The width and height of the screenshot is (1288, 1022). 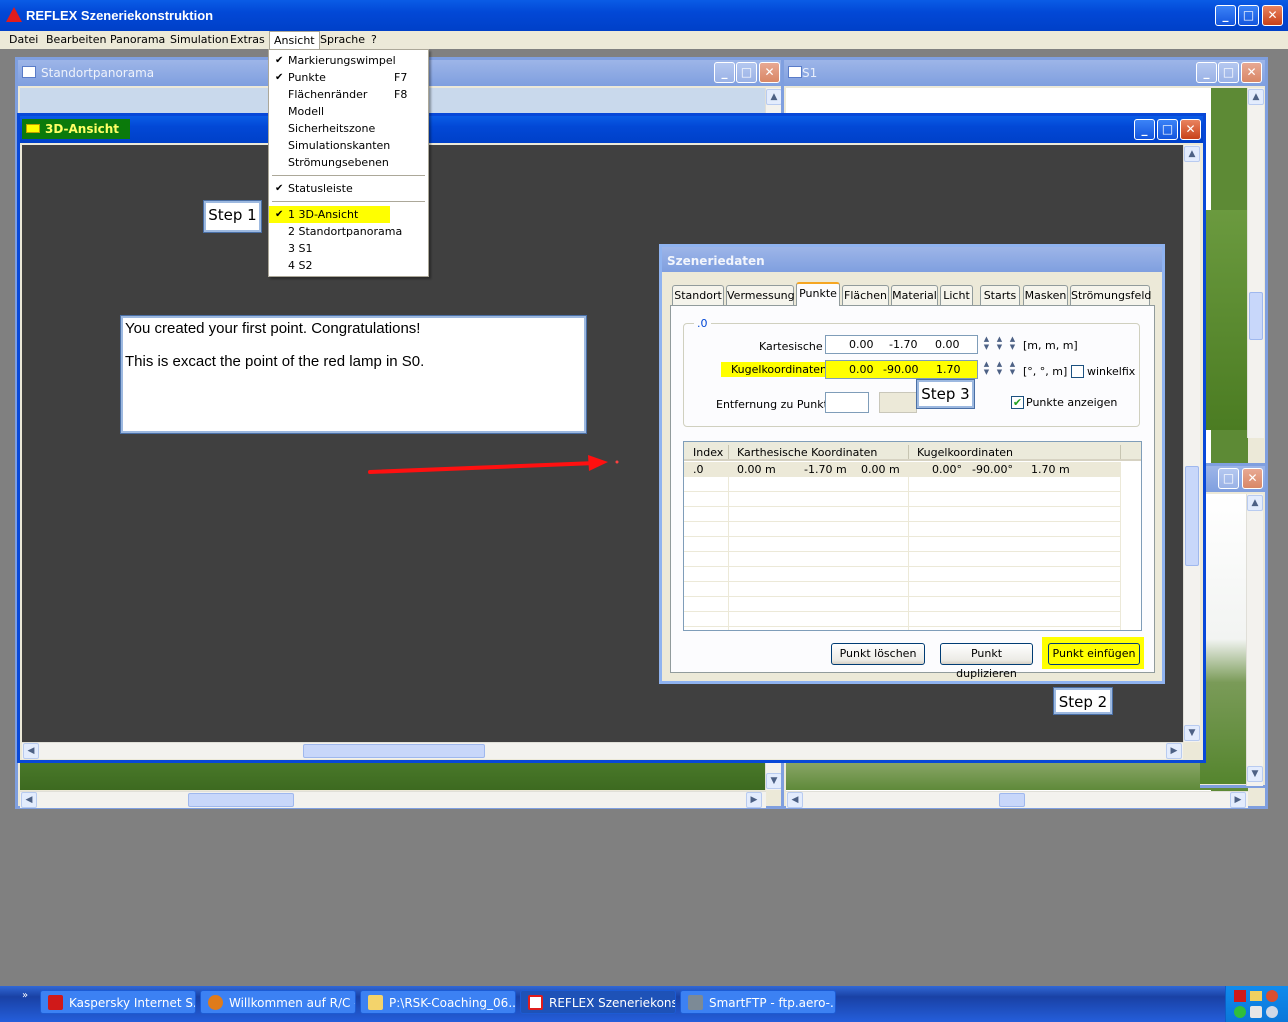 I want to click on ansicht3d-vscroll, so click(x=1191, y=443).